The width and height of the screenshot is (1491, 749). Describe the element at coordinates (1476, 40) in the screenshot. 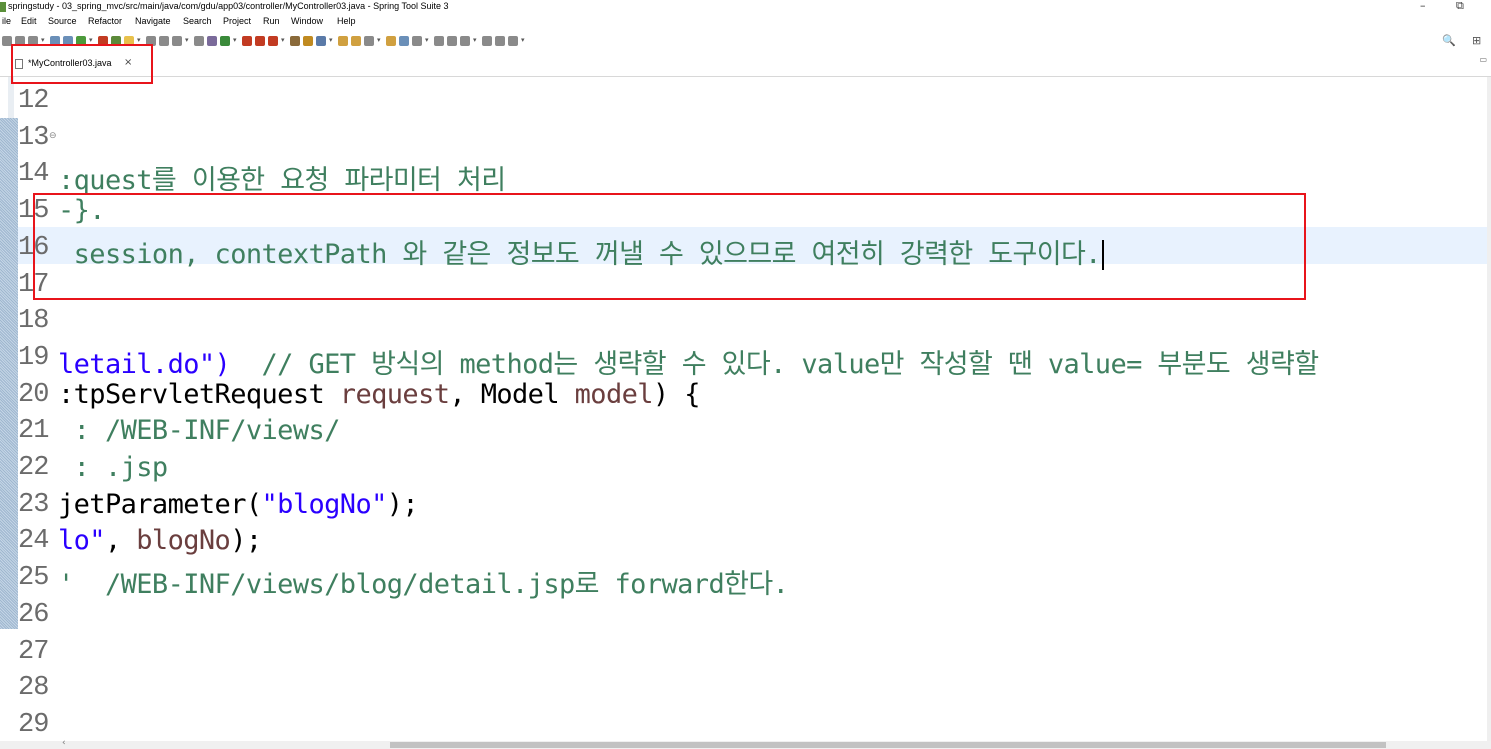

I see `open-perspective-icon: ⊞` at that location.